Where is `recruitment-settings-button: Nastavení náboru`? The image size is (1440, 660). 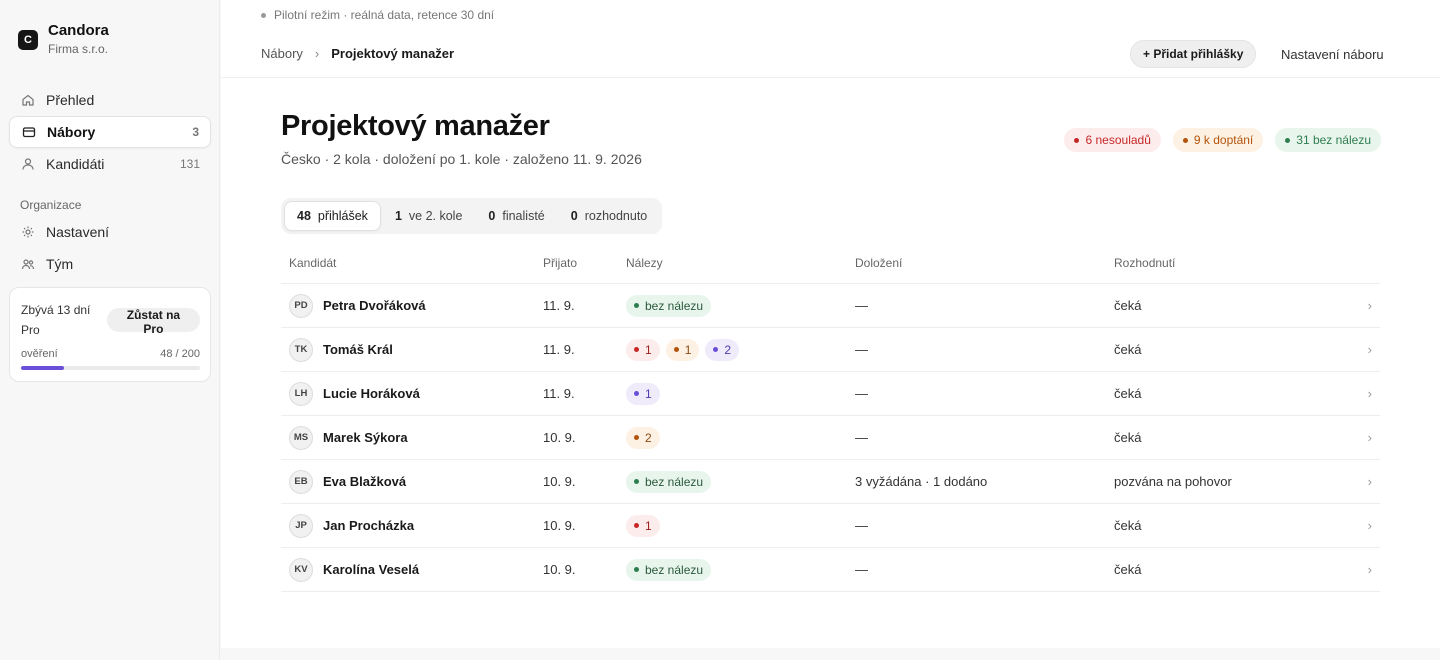
recruitment-settings-button: Nastavení náboru is located at coordinates (1332, 54).